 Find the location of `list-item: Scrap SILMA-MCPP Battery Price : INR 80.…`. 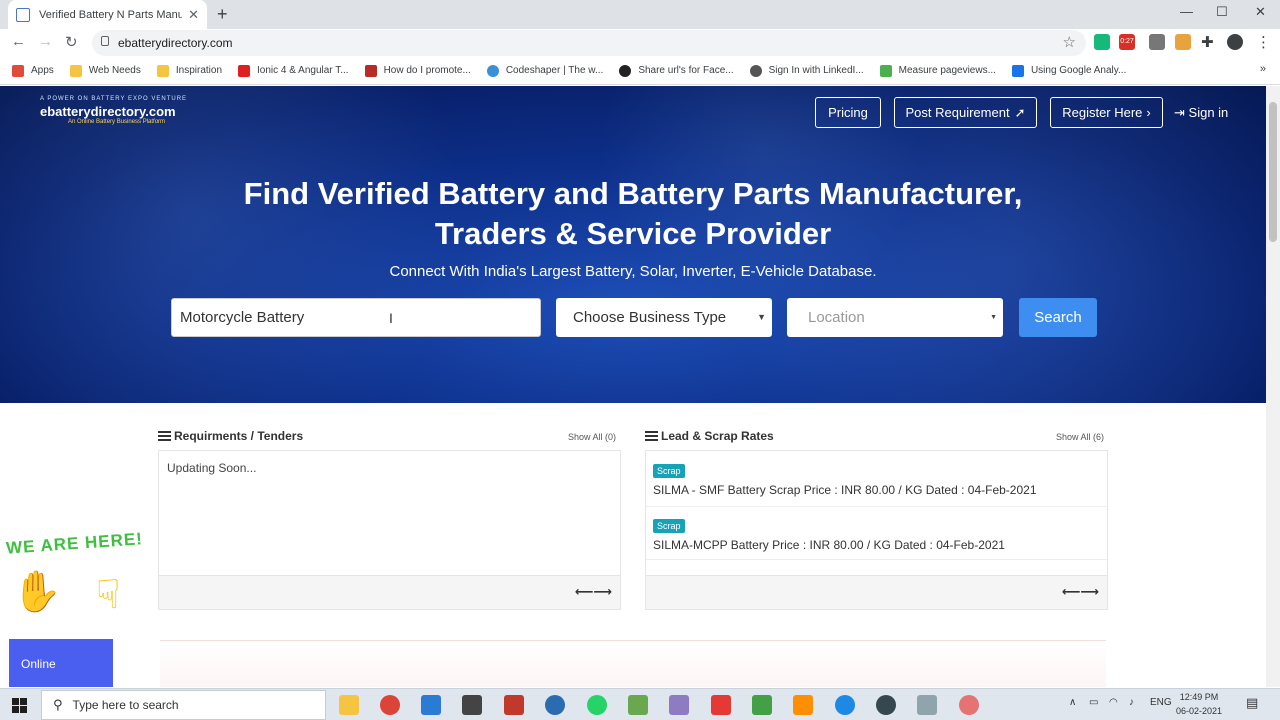

list-item: Scrap SILMA-MCPP Battery Price : INR 80.… is located at coordinates (876, 538).